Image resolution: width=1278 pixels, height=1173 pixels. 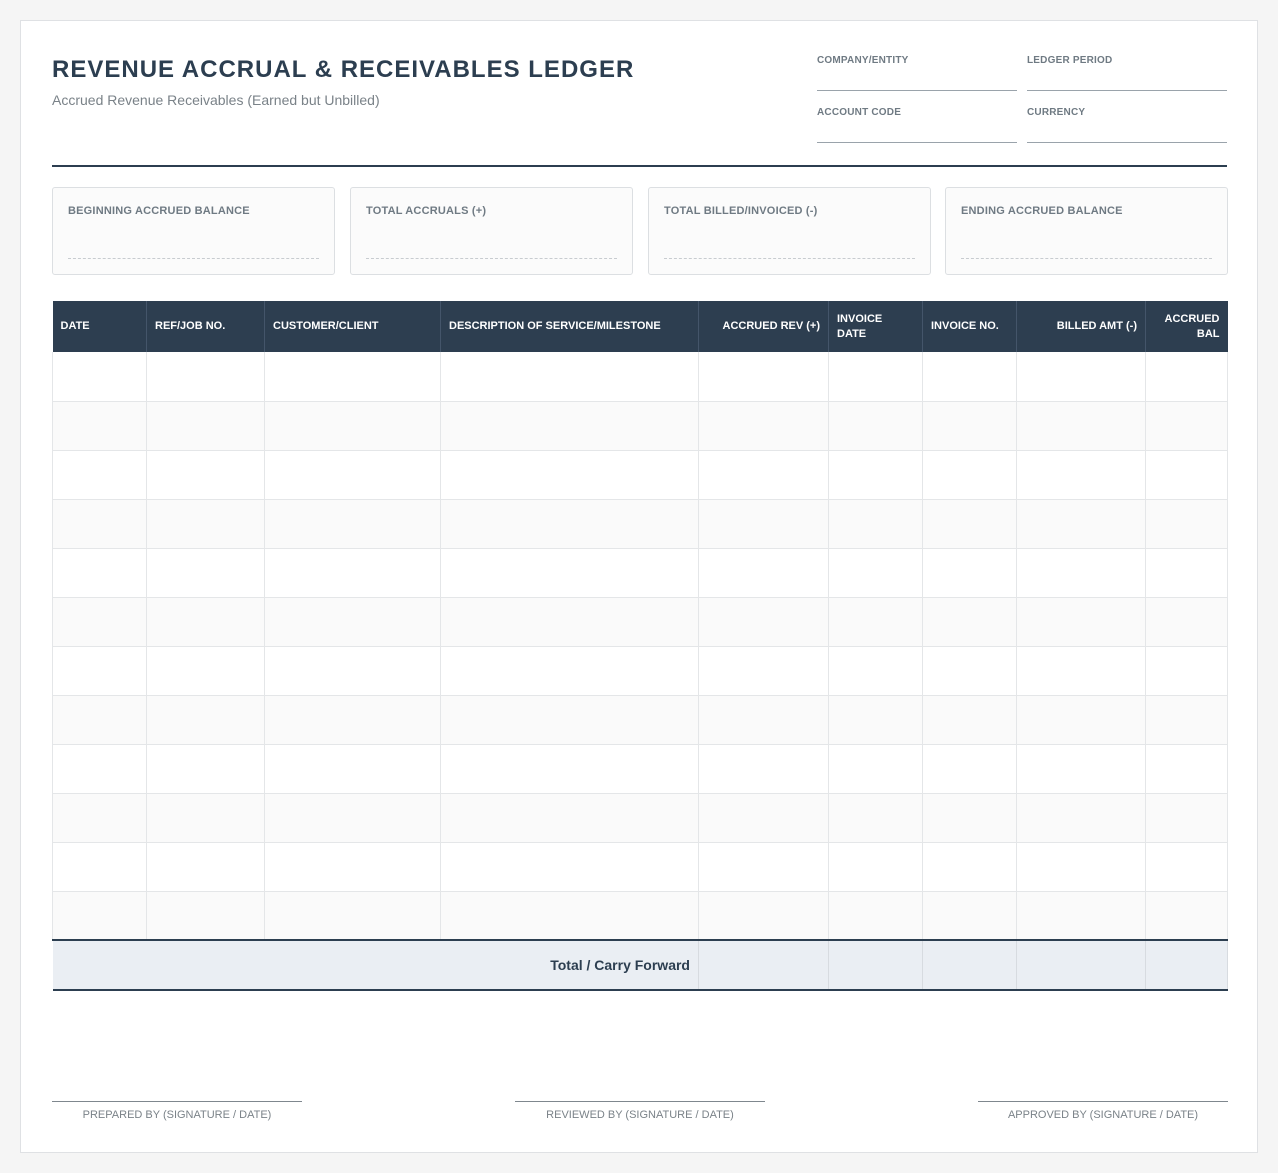 I want to click on total-billed-amt-cell, so click(x=1081, y=965).